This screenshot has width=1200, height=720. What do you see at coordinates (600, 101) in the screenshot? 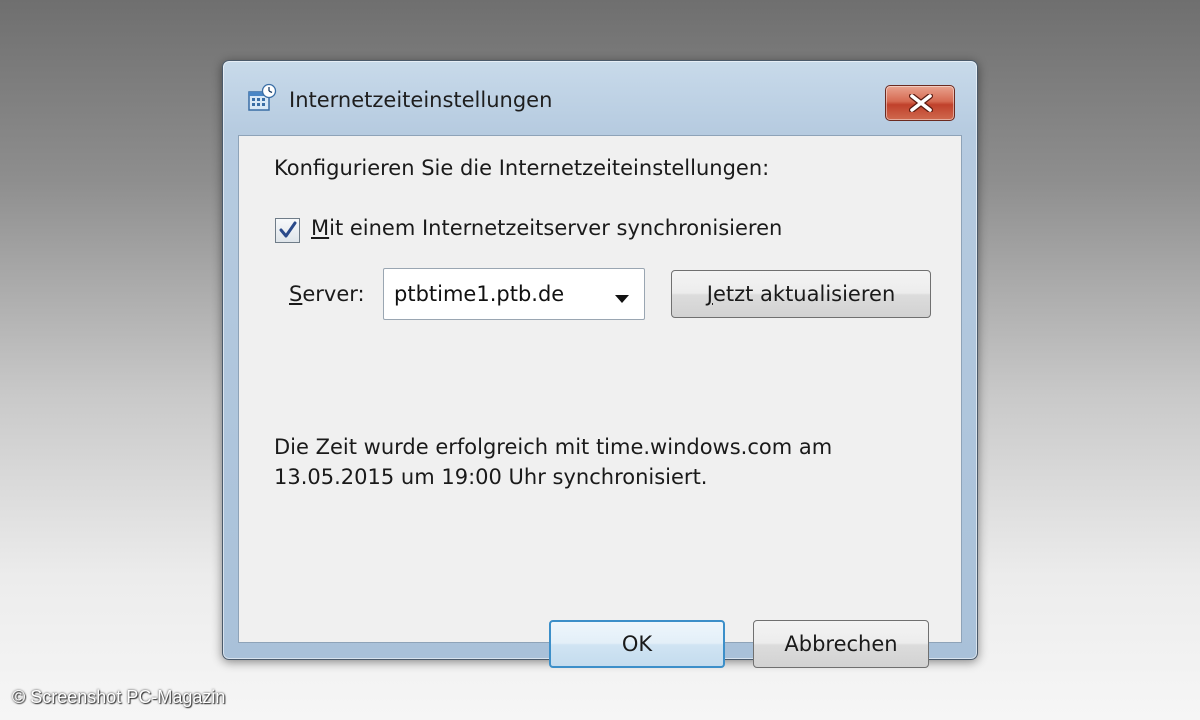
I see `title-bar: Internetzeiteinstellungen` at bounding box center [600, 101].